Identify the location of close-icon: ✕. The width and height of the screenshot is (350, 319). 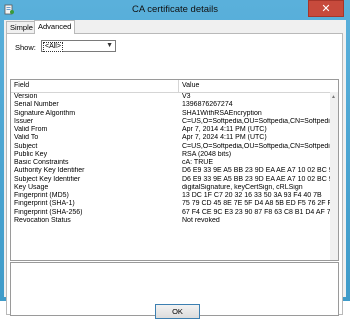
(326, 9).